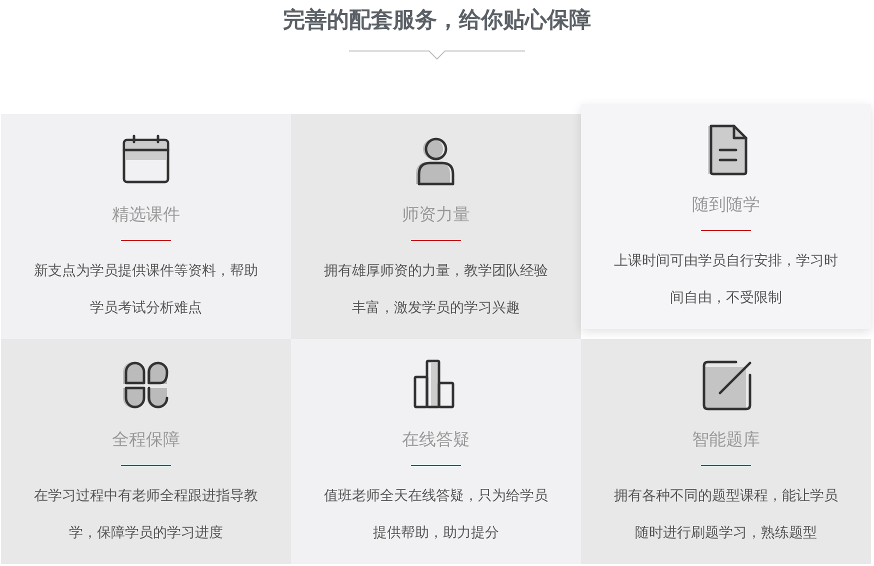 The height and width of the screenshot is (566, 874). What do you see at coordinates (437, 20) in the screenshot?
I see `section-title: 完善的配套服务，给你贴心保障` at bounding box center [437, 20].